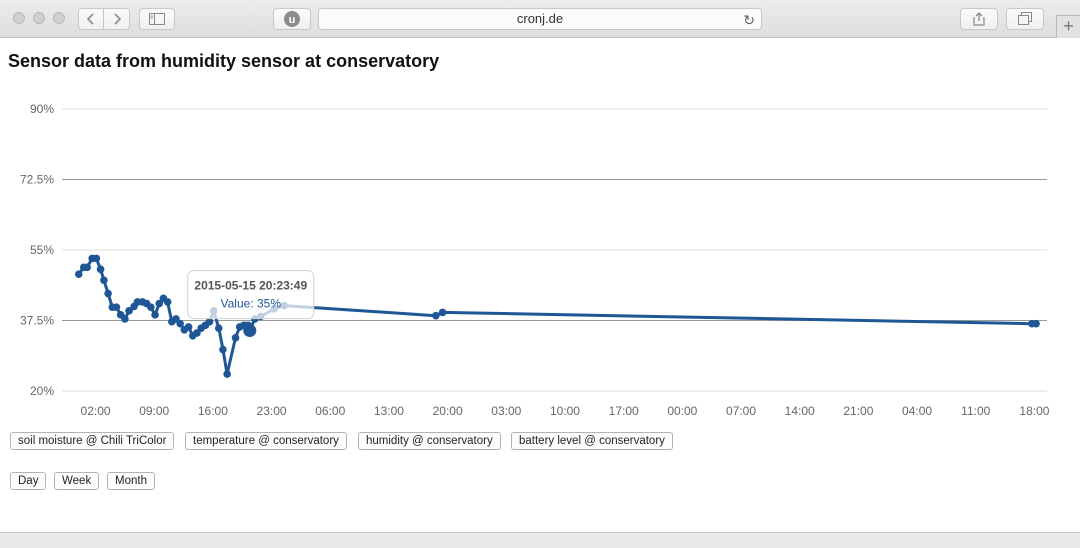 Image resolution: width=1080 pixels, height=548 pixels. I want to click on x-tick-label: 17:00, so click(624, 411).